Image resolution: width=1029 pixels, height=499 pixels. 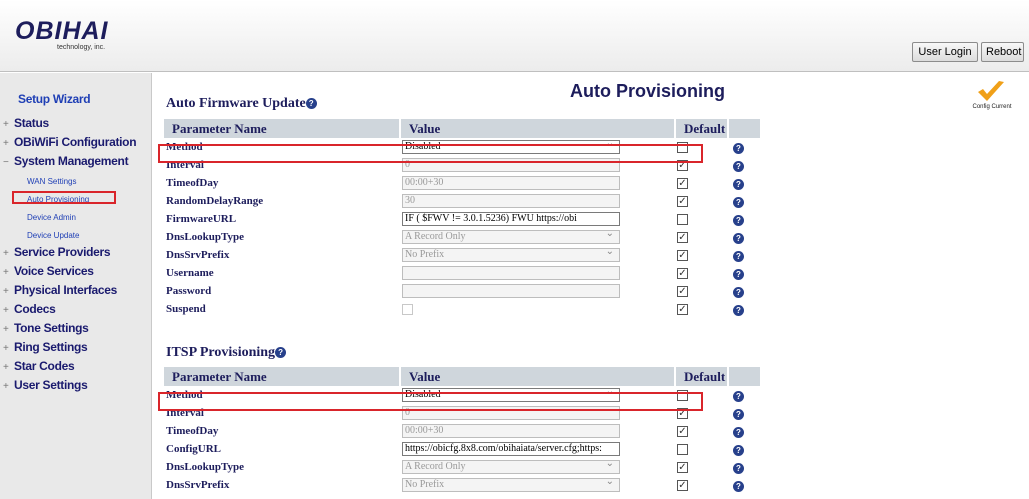 What do you see at coordinates (407, 309) in the screenshot?
I see `value-checkbox` at bounding box center [407, 309].